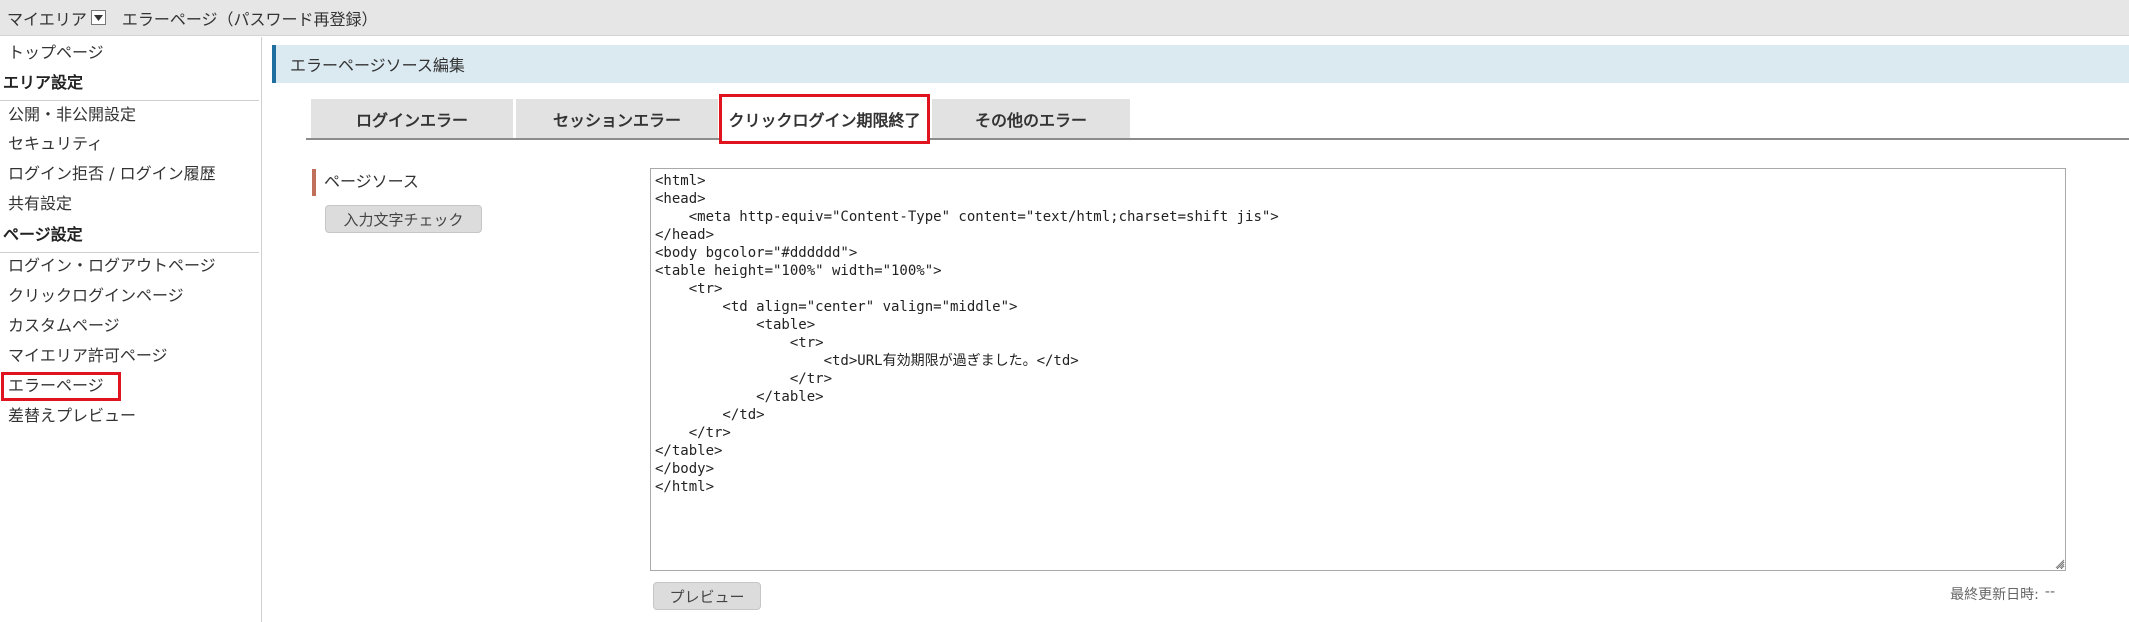 The height and width of the screenshot is (622, 2129). What do you see at coordinates (64, 326) in the screenshot?
I see `sidebar-item-custom-page: カスタムページ` at bounding box center [64, 326].